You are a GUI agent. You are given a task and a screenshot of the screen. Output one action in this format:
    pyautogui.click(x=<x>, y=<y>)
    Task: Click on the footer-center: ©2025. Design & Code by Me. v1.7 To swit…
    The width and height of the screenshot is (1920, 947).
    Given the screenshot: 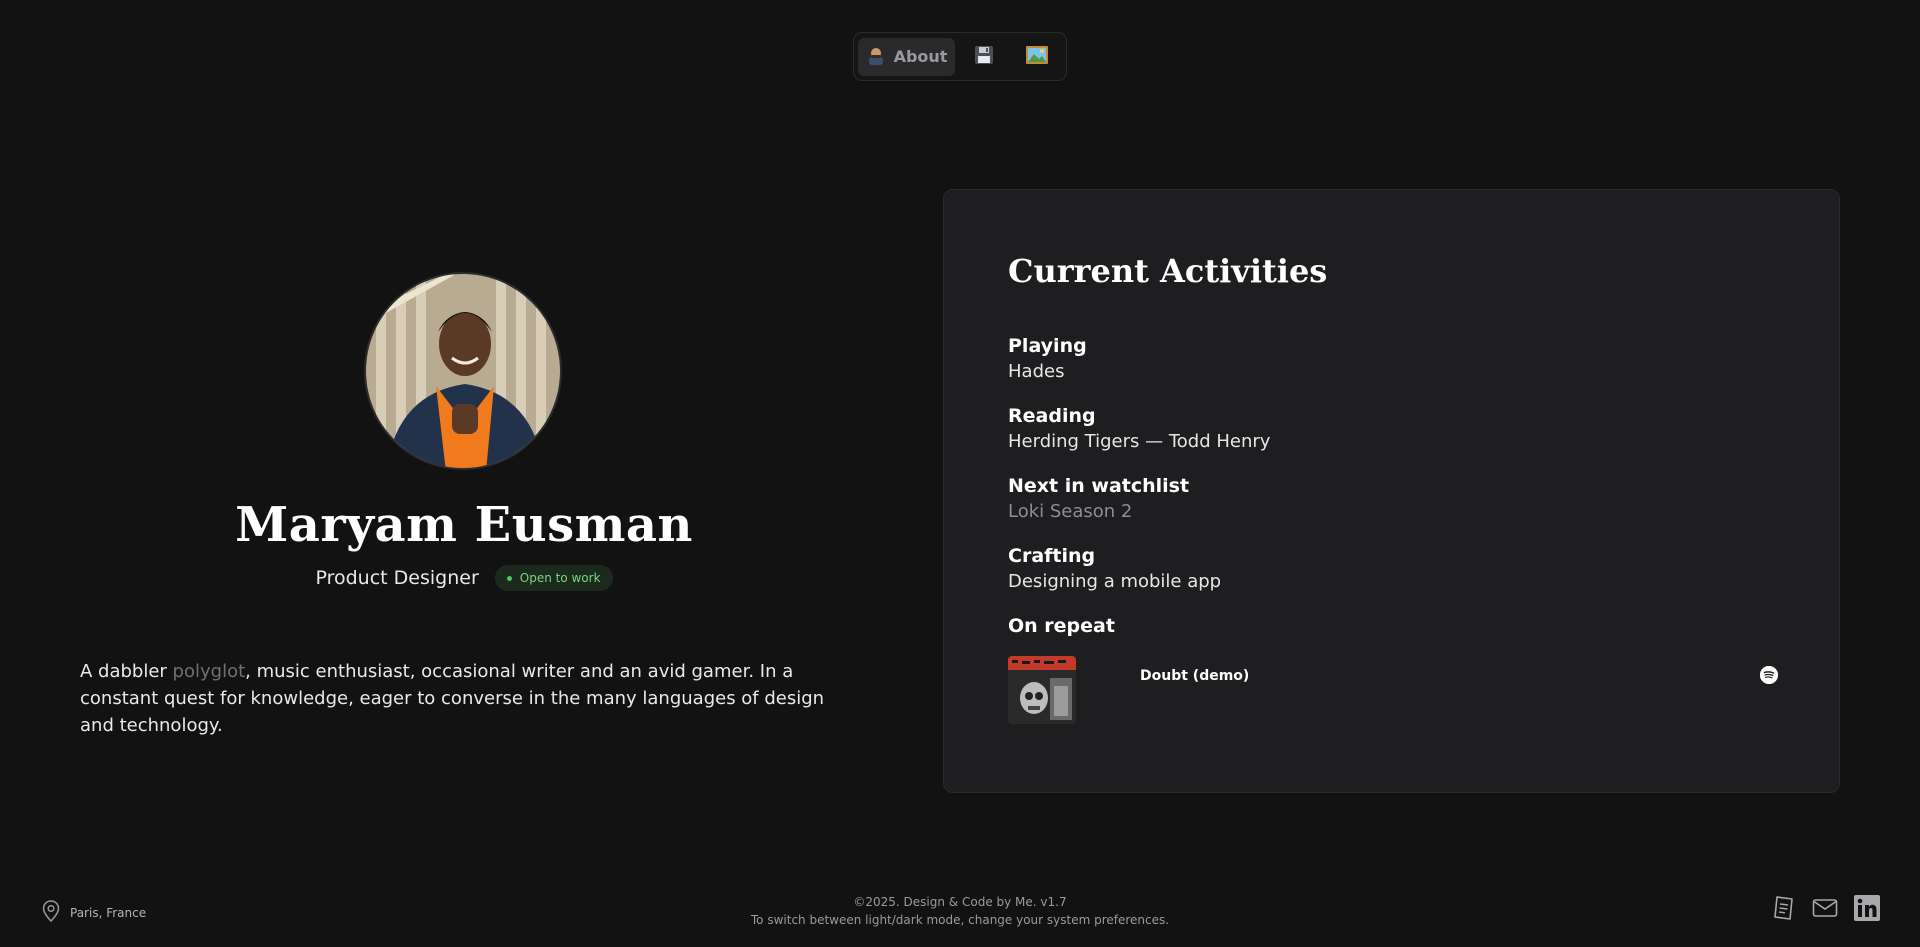 What is the action you would take?
    pyautogui.click(x=960, y=911)
    